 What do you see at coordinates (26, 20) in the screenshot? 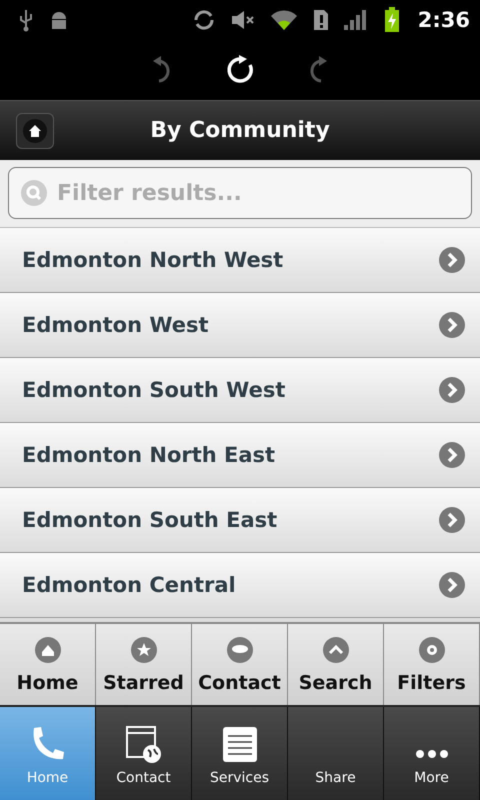
I see `usb-icon` at bounding box center [26, 20].